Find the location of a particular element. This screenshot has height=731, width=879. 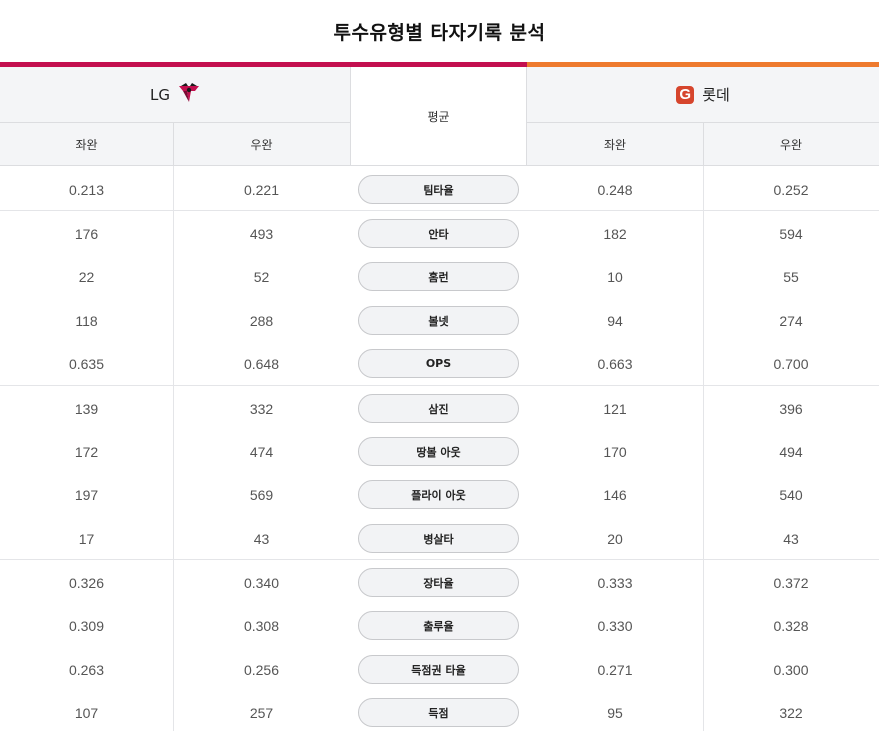

lg-left-handed-value: 197 is located at coordinates (86, 494).